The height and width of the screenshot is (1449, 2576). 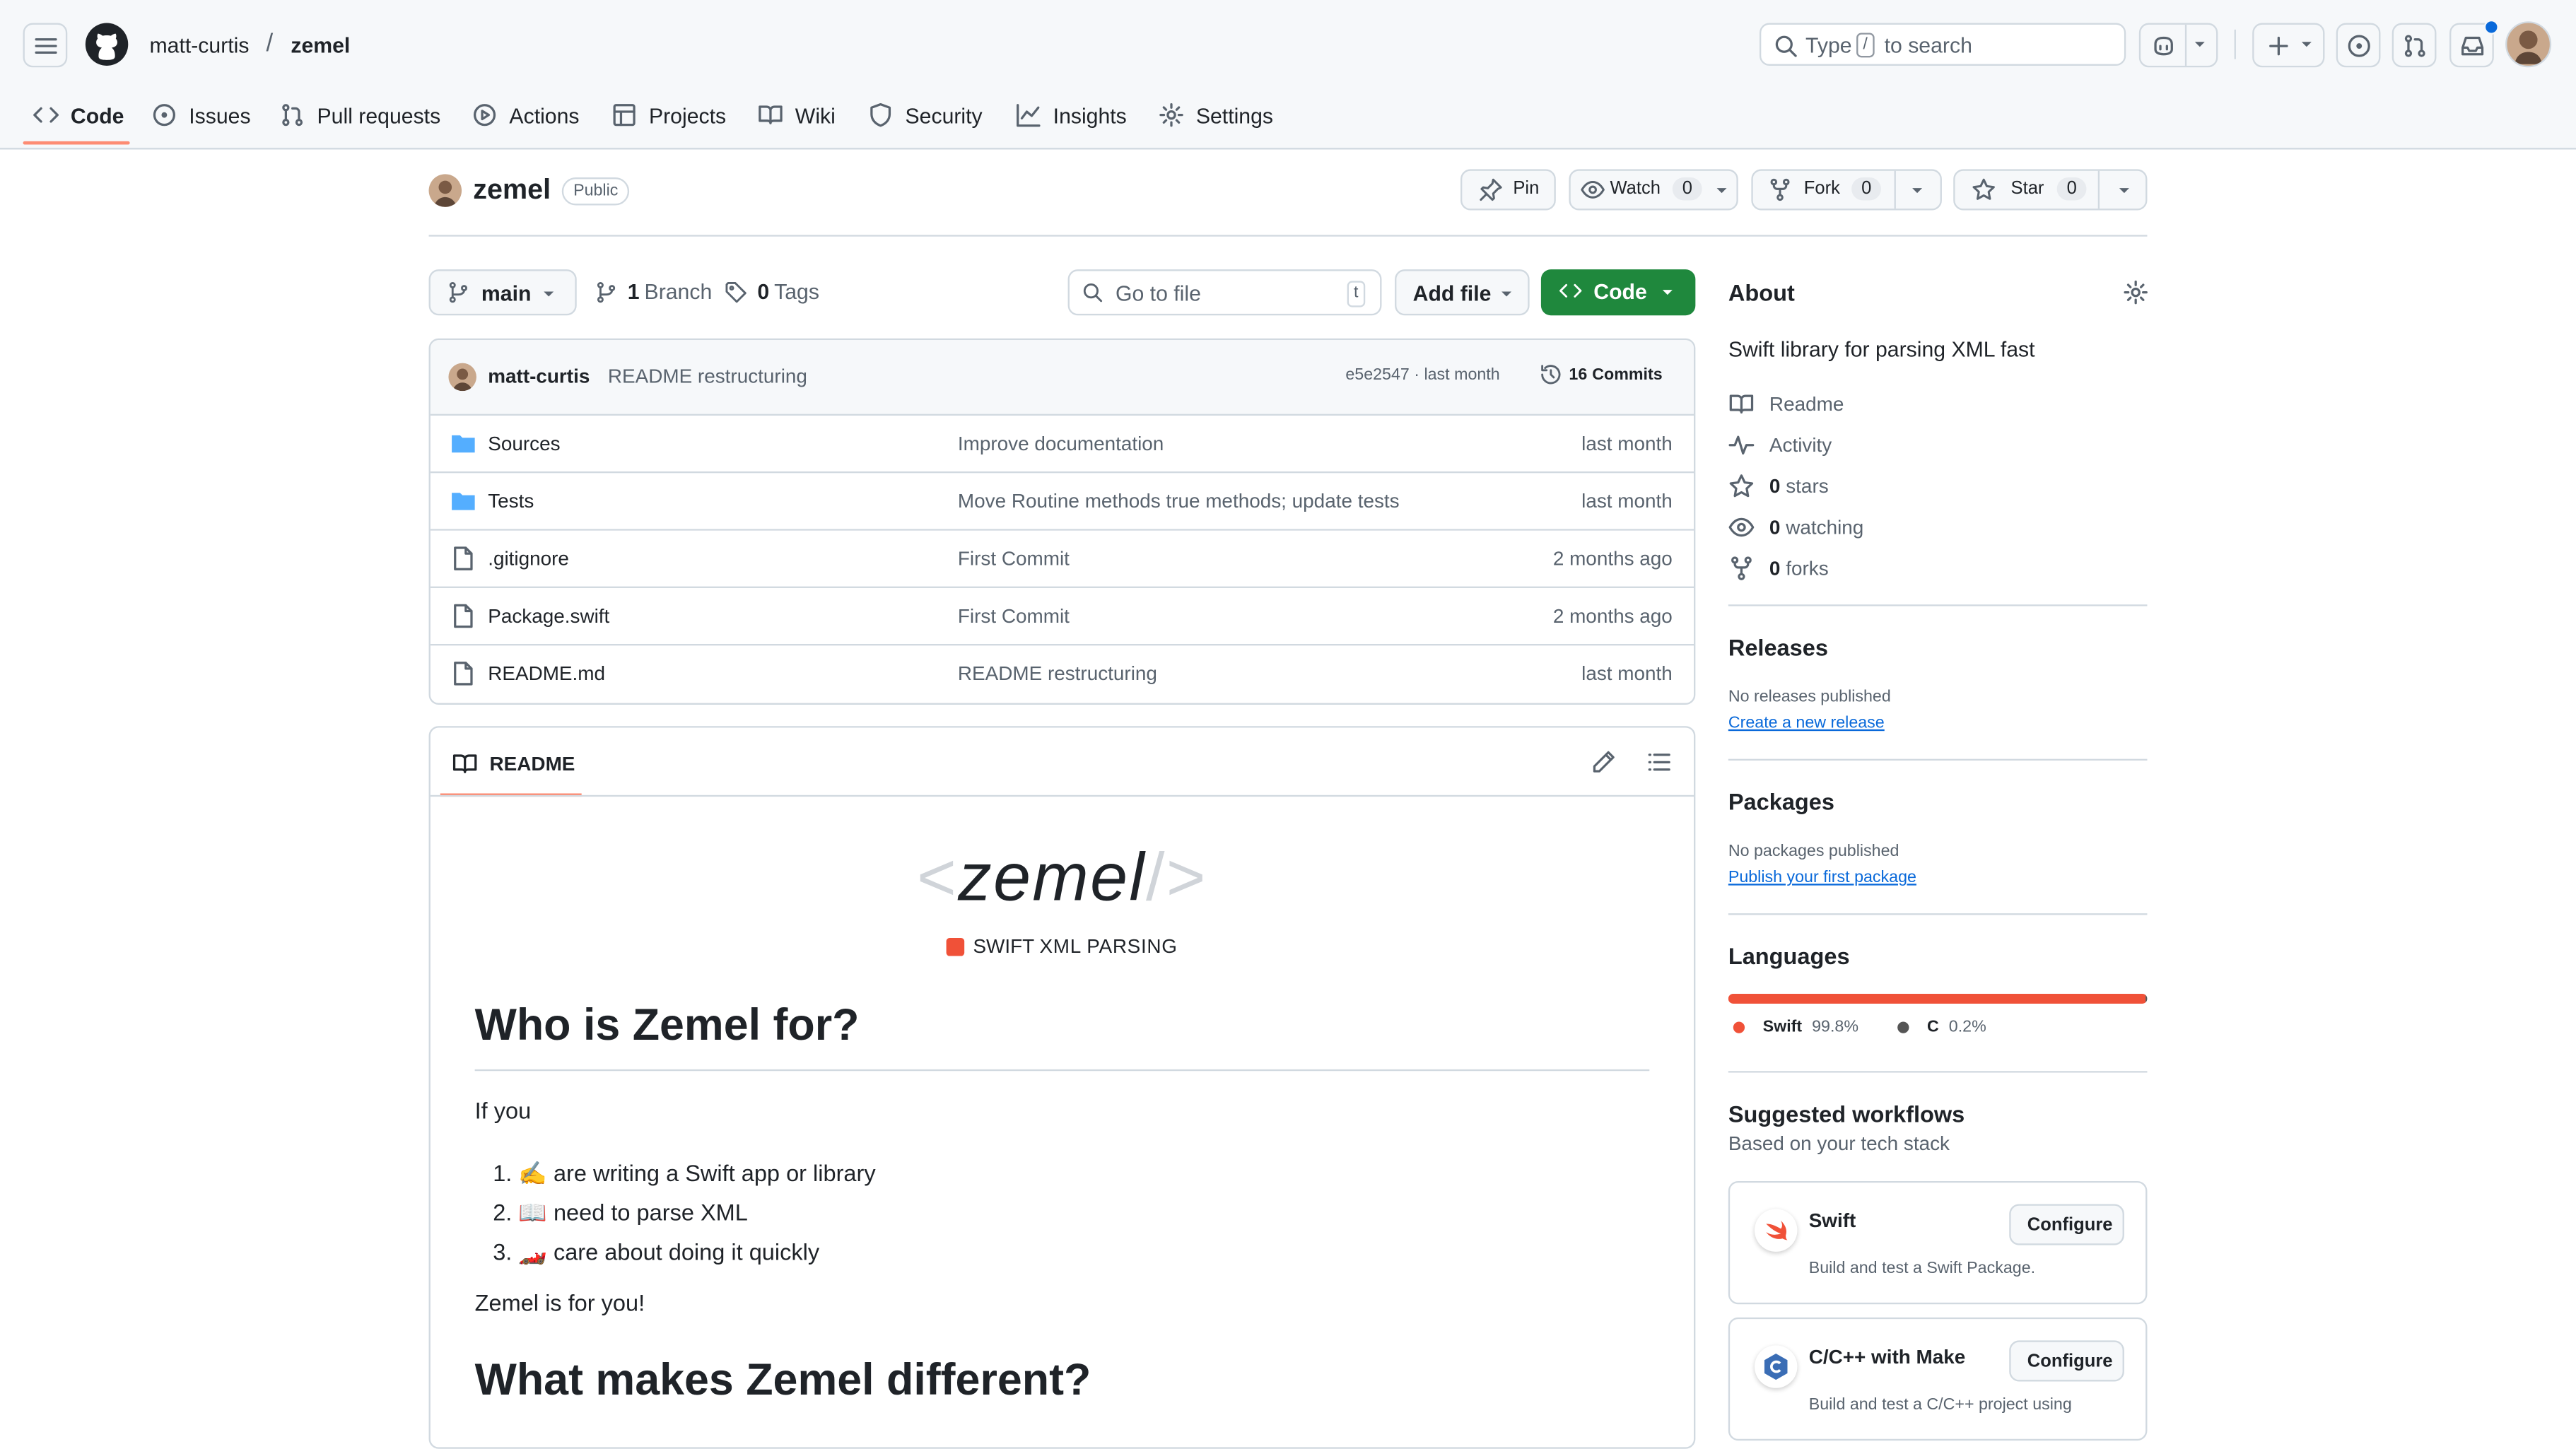 I want to click on readme-tab: README, so click(x=514, y=764).